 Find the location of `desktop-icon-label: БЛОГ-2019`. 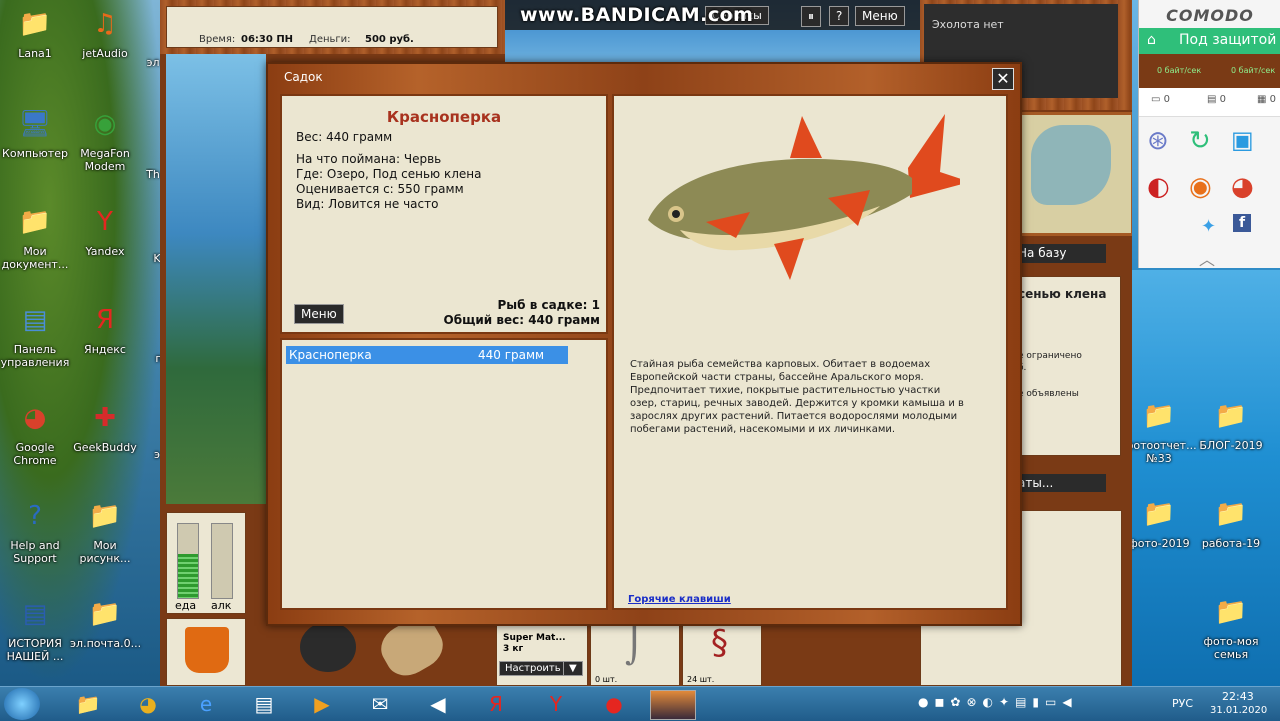

desktop-icon-label: БЛОГ-2019 is located at coordinates (1231, 445).